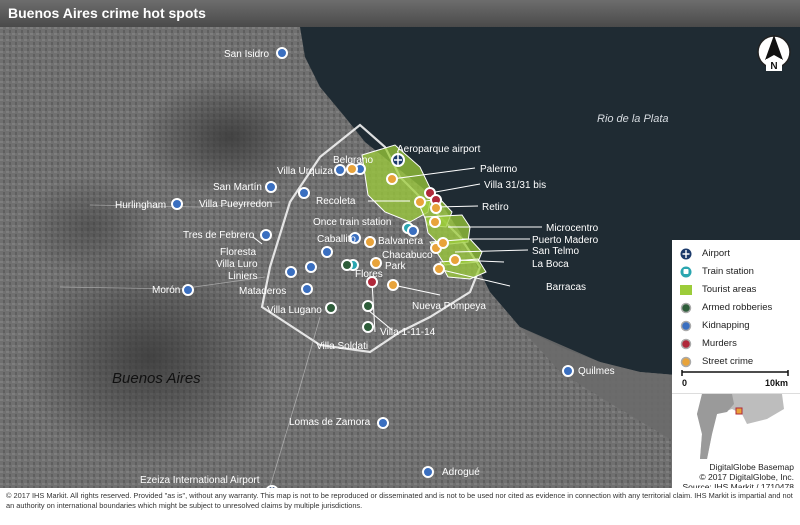  I want to click on marker-villa-pueyrredon, so click(304, 193).